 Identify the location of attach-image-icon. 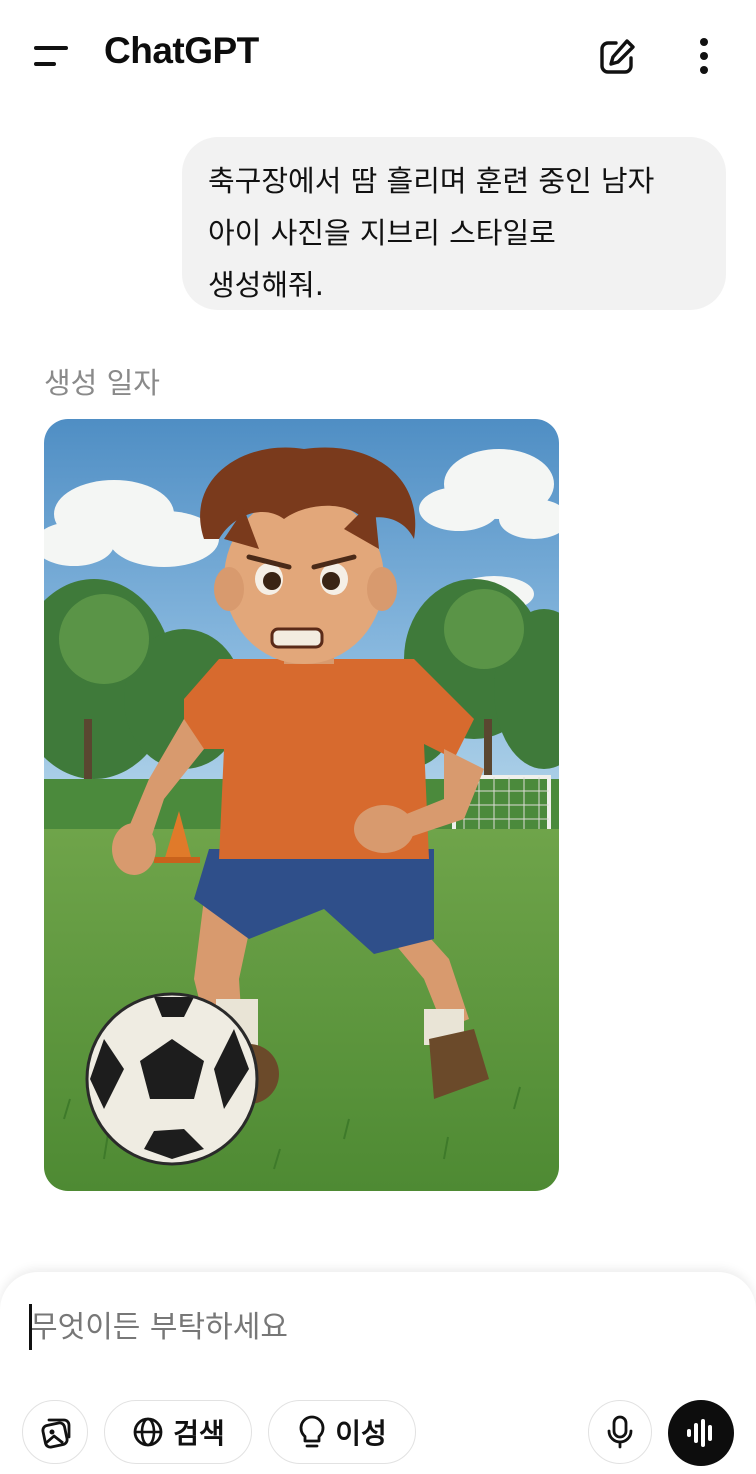
(56, 1433).